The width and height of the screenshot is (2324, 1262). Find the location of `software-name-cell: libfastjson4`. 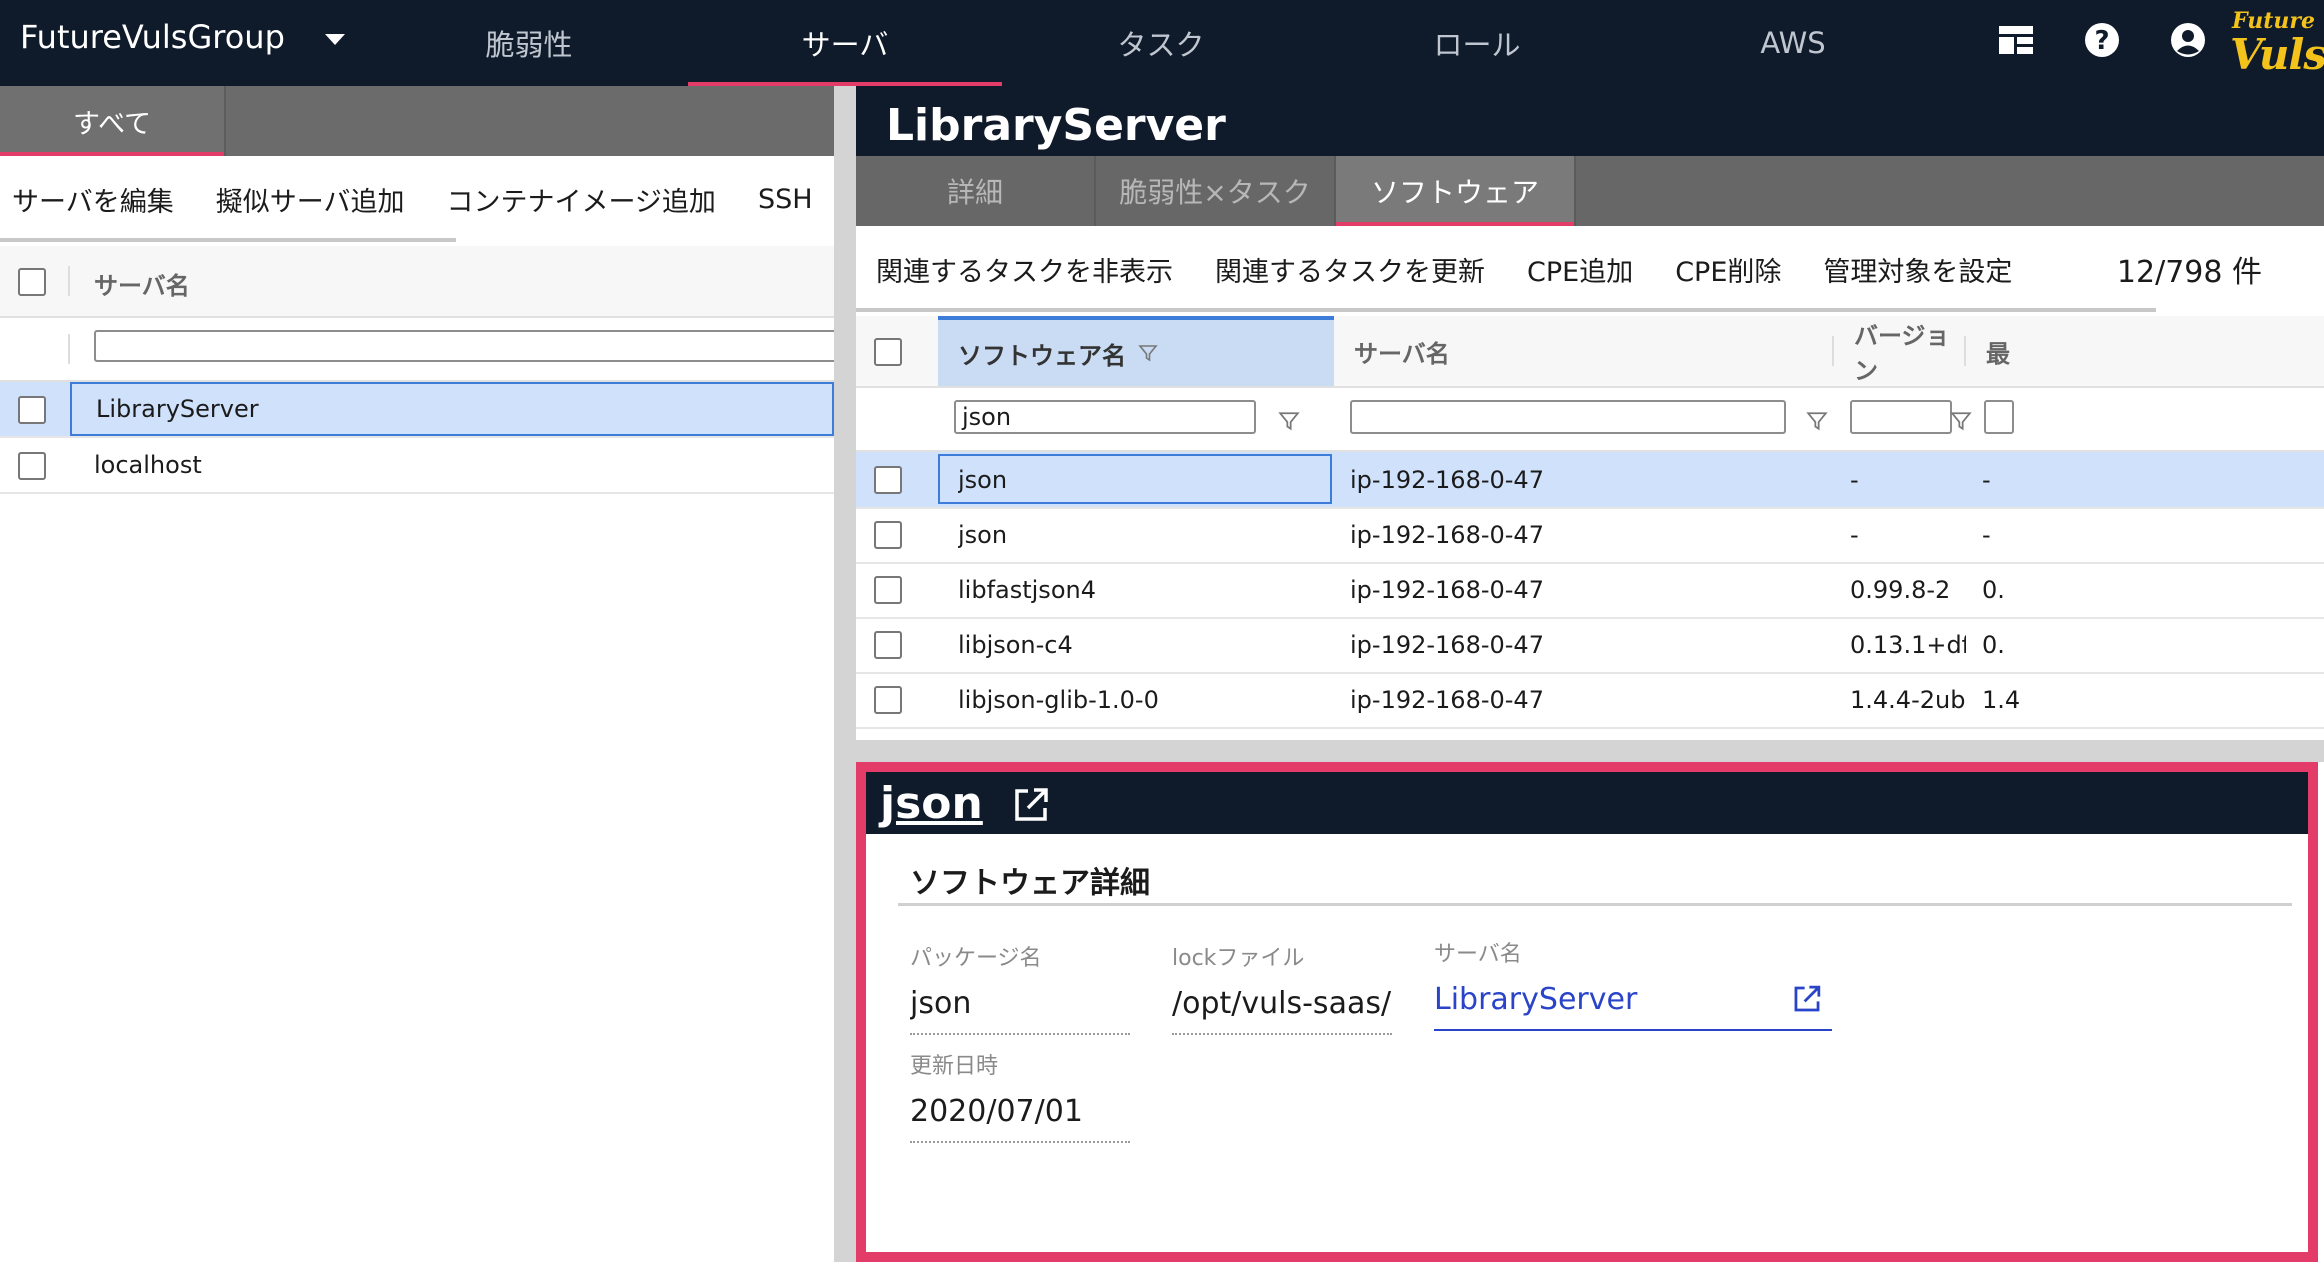

software-name-cell: libfastjson4 is located at coordinates (1138, 589).